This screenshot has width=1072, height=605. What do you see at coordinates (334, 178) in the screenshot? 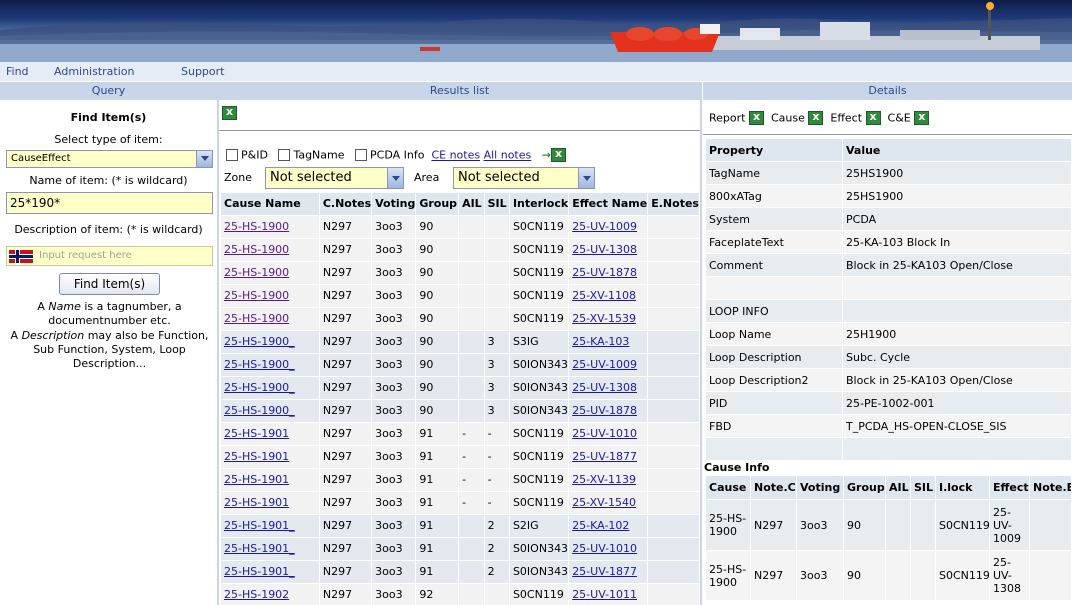
I see `zone-select: Not selected` at bounding box center [334, 178].